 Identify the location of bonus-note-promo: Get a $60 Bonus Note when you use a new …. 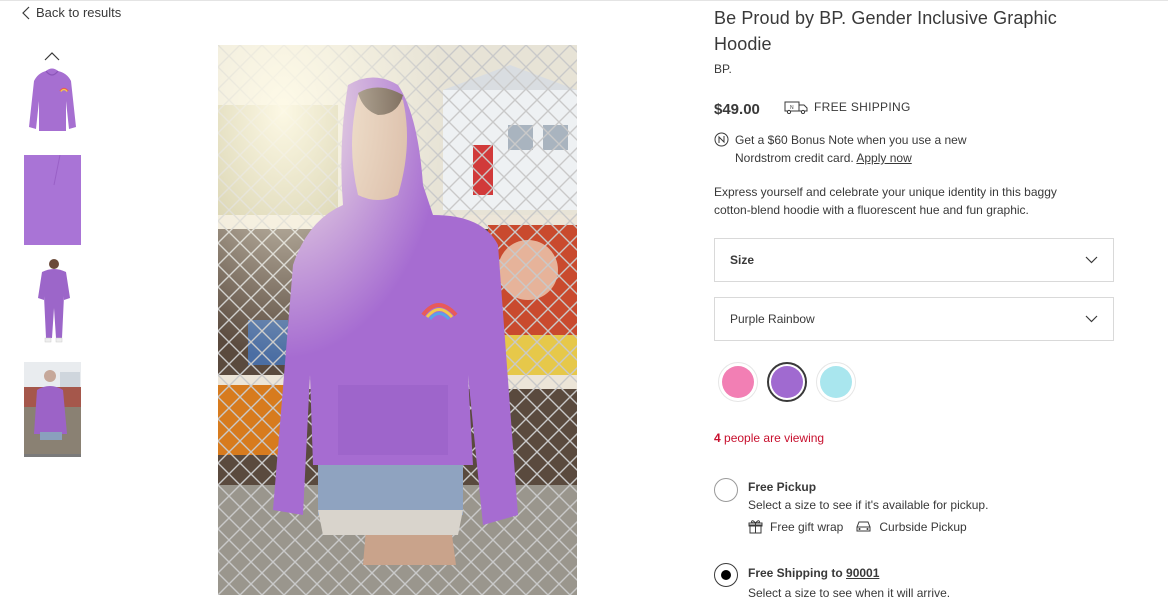
(854, 149).